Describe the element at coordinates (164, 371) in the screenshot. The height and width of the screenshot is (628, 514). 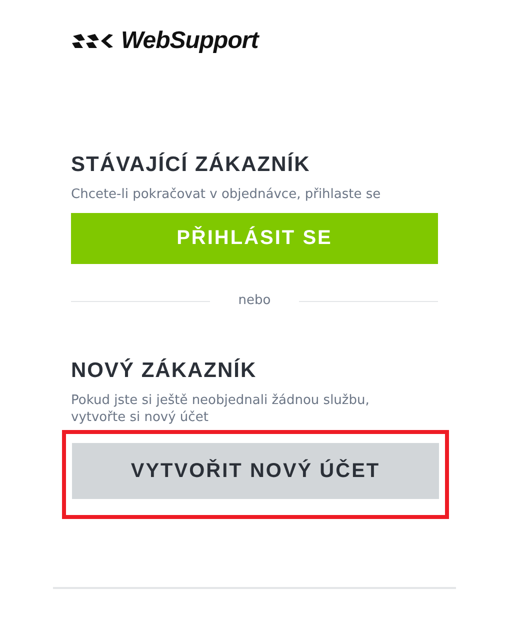
I see `section-heading: NOVÝ ZÁKAZNÍK` at that location.